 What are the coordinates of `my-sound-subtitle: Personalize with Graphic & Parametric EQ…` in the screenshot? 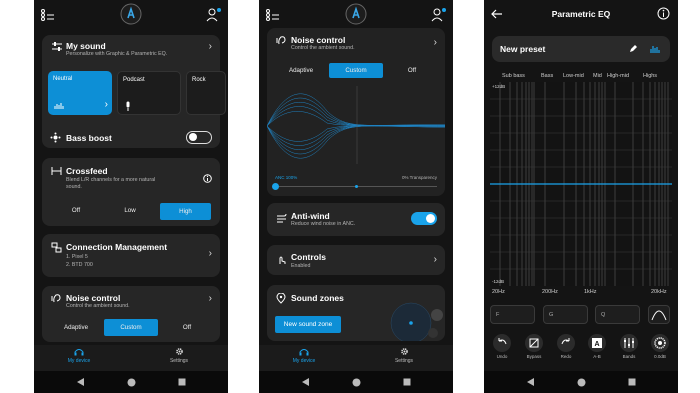 It's located at (117, 54).